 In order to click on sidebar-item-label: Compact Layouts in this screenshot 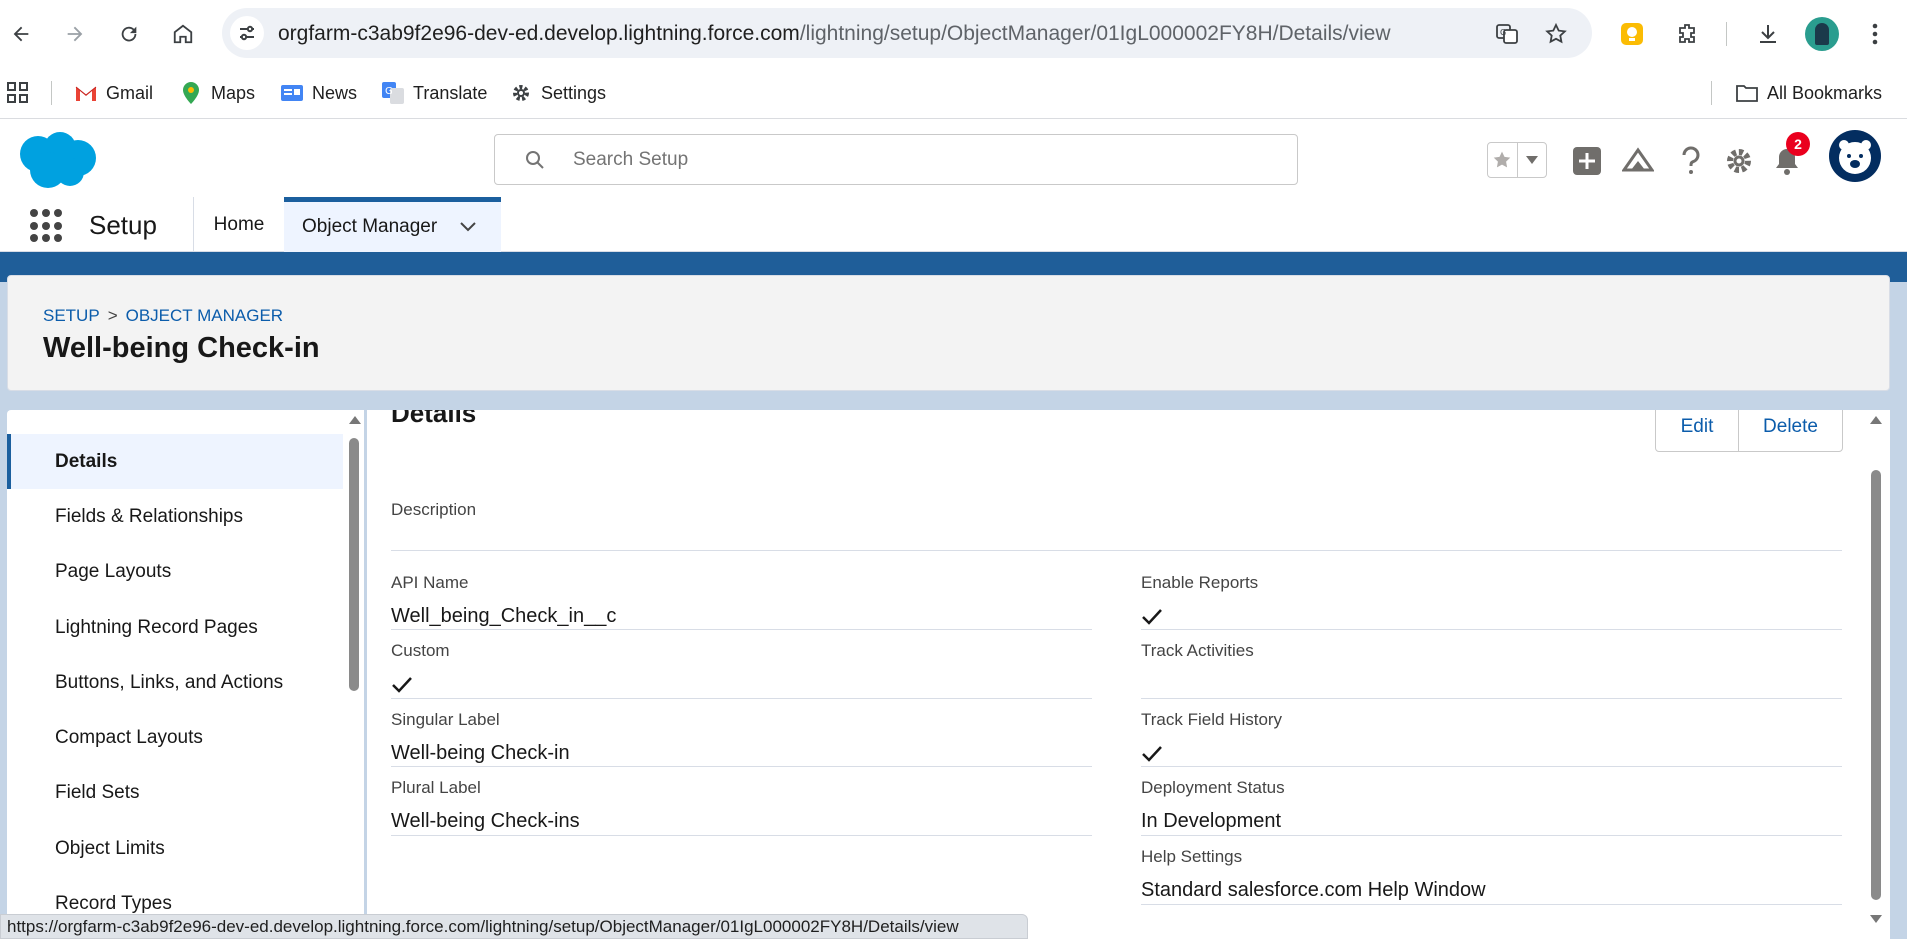, I will do `click(129, 737)`.